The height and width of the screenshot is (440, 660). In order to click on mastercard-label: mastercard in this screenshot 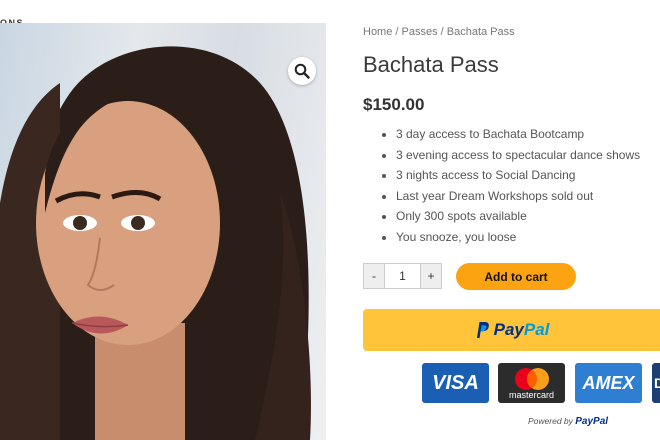, I will do `click(531, 394)`.